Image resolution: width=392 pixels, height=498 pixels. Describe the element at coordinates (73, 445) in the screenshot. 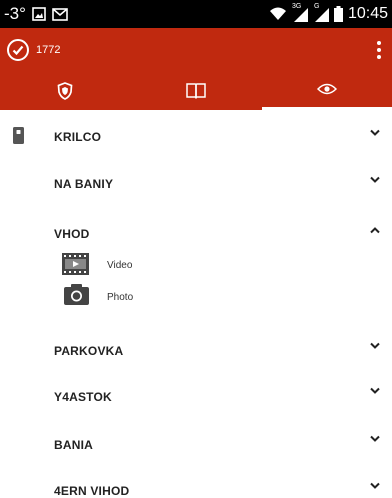

I see `section-label: BANIA` at that location.